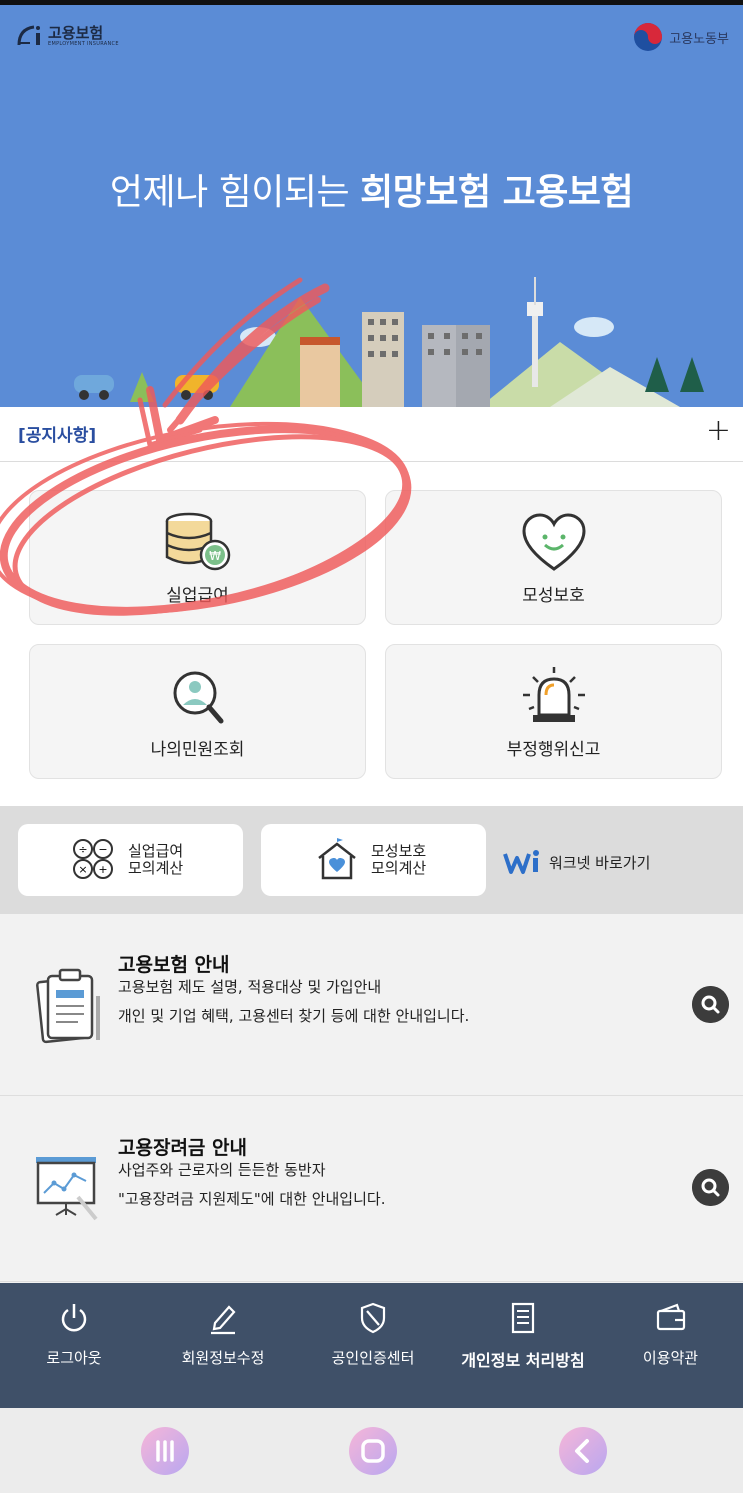 This screenshot has width=743, height=1493. I want to click on info-desc-line2: "고용장려금 지원제도"에 대한 안내입니다., so click(252, 1199).